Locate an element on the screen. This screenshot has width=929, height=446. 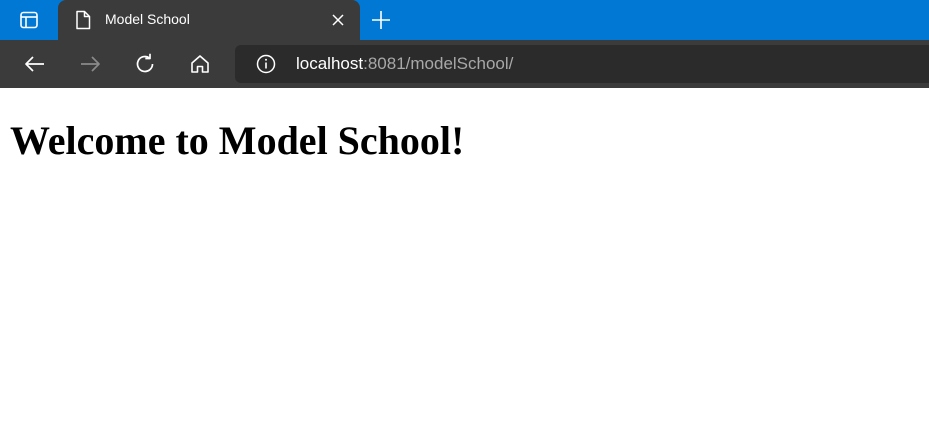
tab-actions-icon is located at coordinates (29, 20).